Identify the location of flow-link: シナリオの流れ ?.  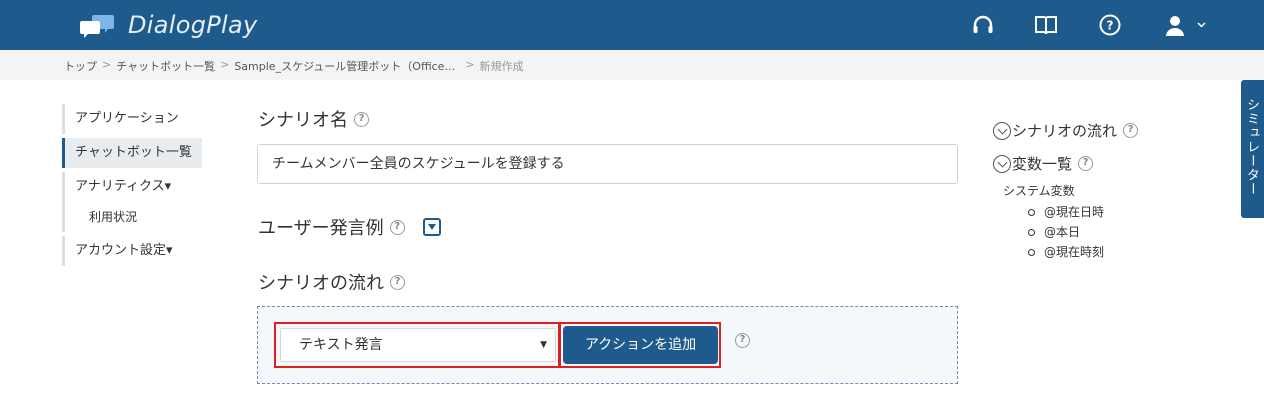
(1066, 130).